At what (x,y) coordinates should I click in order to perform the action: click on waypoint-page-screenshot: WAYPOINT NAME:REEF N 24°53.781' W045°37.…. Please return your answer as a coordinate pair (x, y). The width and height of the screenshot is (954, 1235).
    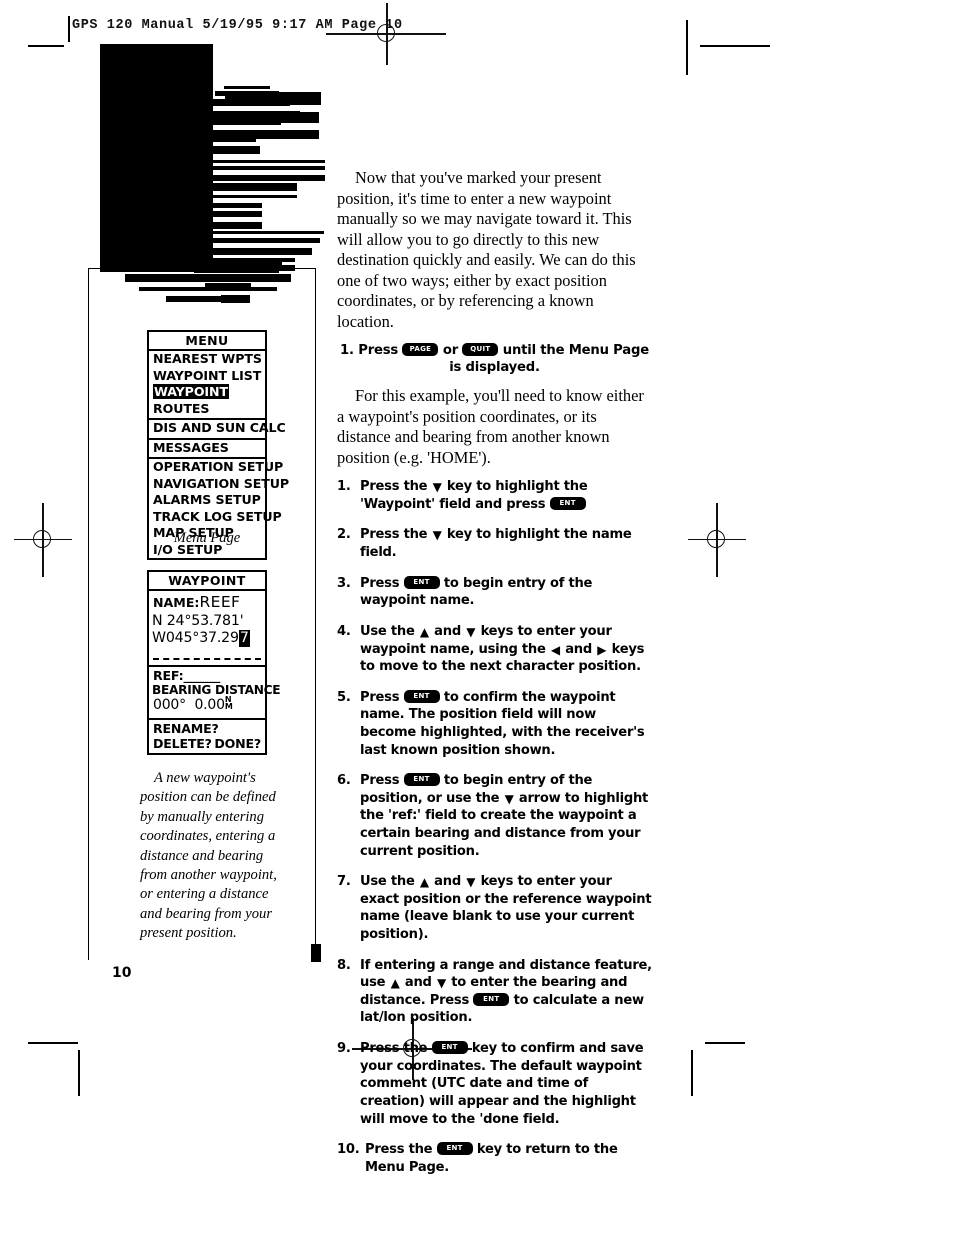
    Looking at the image, I should click on (214, 663).